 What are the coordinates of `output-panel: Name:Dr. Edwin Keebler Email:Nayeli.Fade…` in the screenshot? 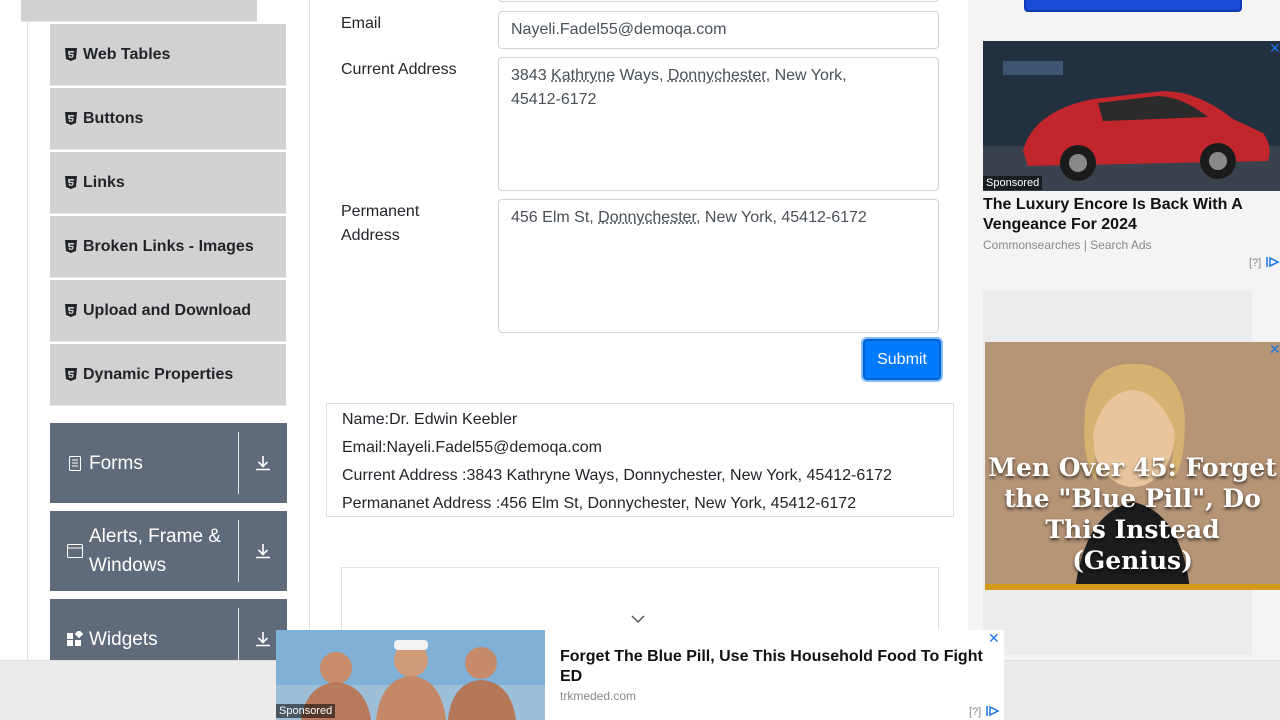 It's located at (640, 460).